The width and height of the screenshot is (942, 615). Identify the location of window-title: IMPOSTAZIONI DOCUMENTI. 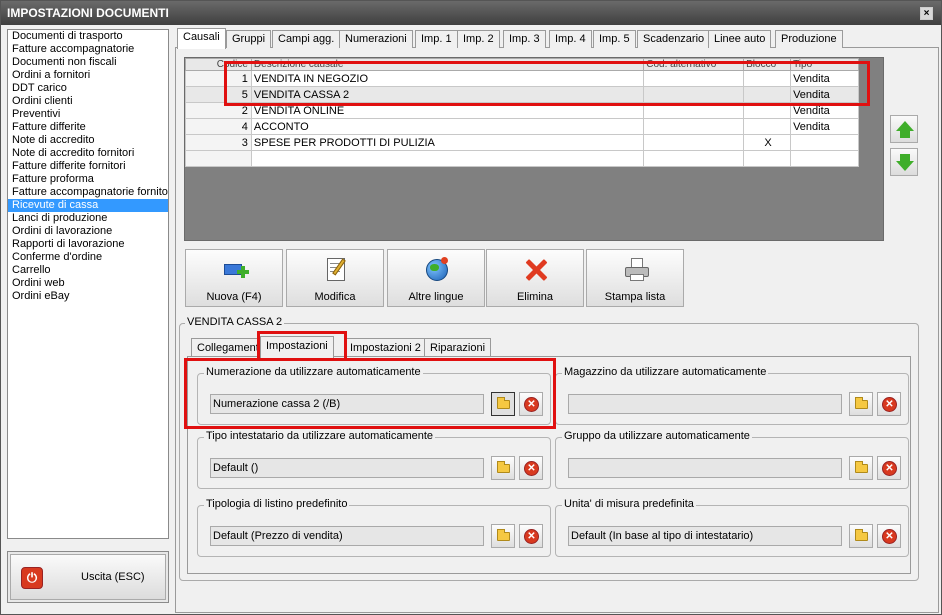
(88, 13).